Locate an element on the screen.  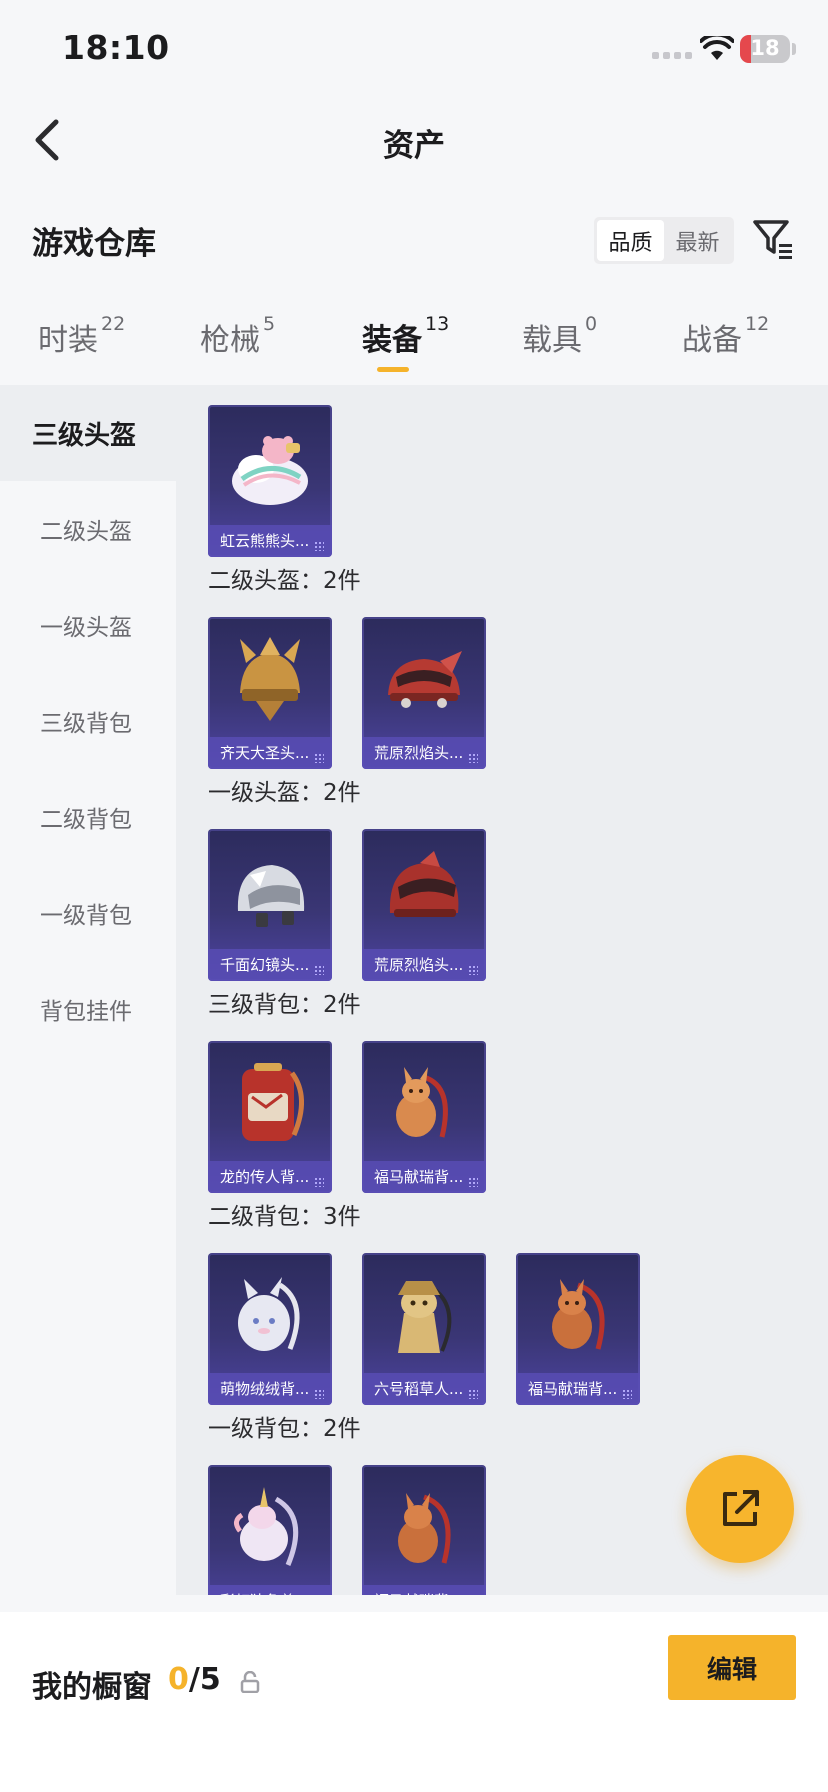
plush-backpack-icon is located at coordinates (269, 1314).